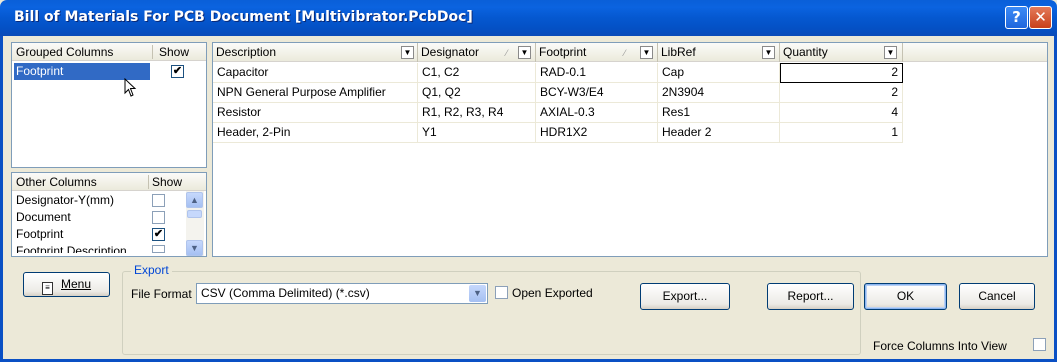 This screenshot has height=362, width=1057. What do you see at coordinates (195, 223) in the screenshot?
I see `other-columns-scrollbar: ▲ ▼` at bounding box center [195, 223].